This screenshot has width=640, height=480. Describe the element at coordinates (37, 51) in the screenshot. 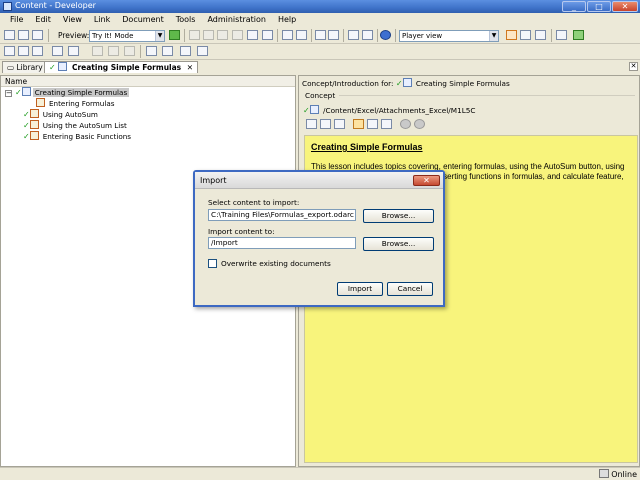

I see `new-section-icon` at that location.